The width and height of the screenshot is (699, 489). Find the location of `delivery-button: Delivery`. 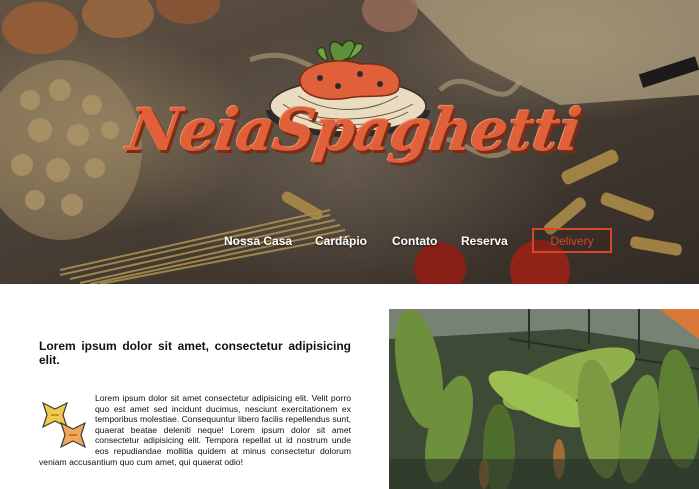

delivery-button: Delivery is located at coordinates (572, 240).